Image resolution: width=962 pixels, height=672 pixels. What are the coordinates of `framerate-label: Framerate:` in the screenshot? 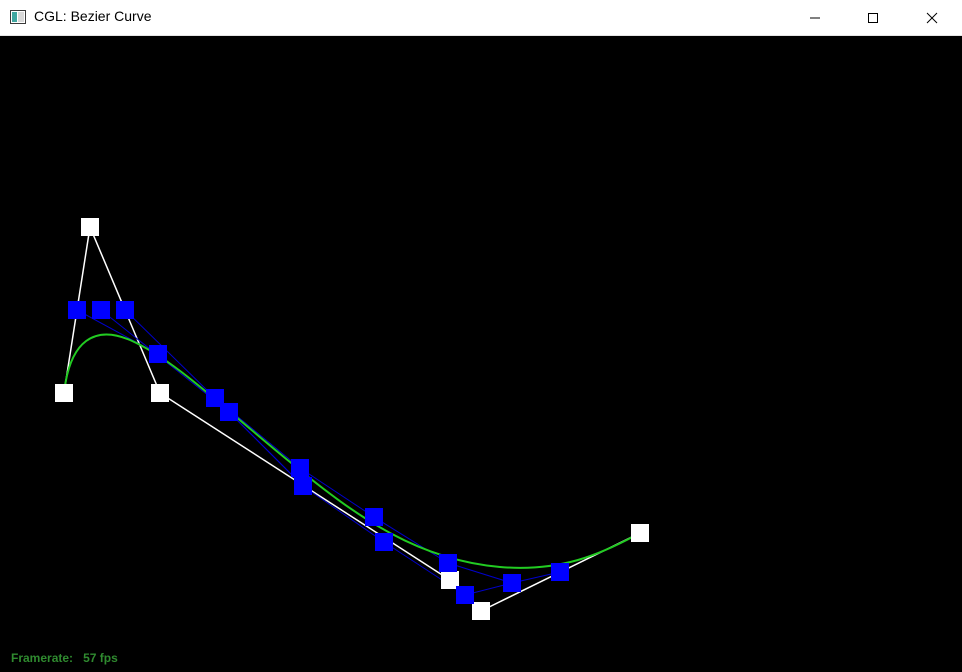 It's located at (42, 658).